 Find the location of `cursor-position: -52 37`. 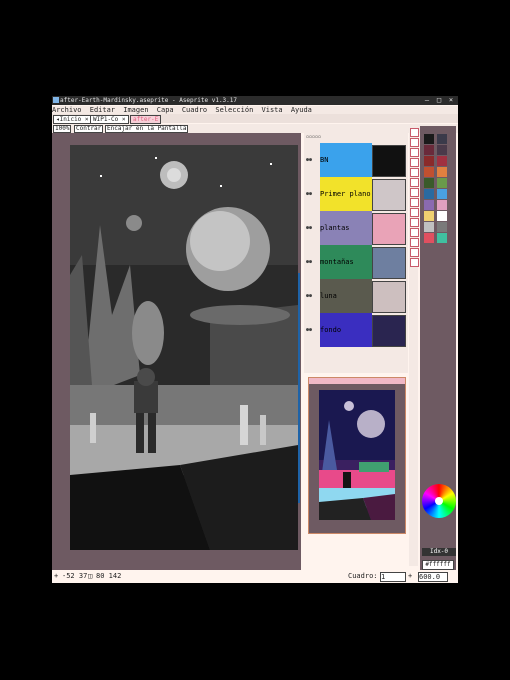

cursor-position: -52 37 is located at coordinates (75, 576).